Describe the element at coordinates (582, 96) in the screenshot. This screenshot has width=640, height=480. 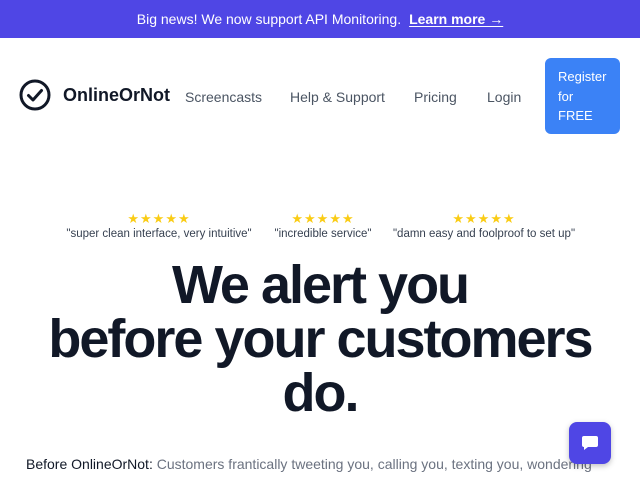
I see `register-button: Register for FREE` at that location.